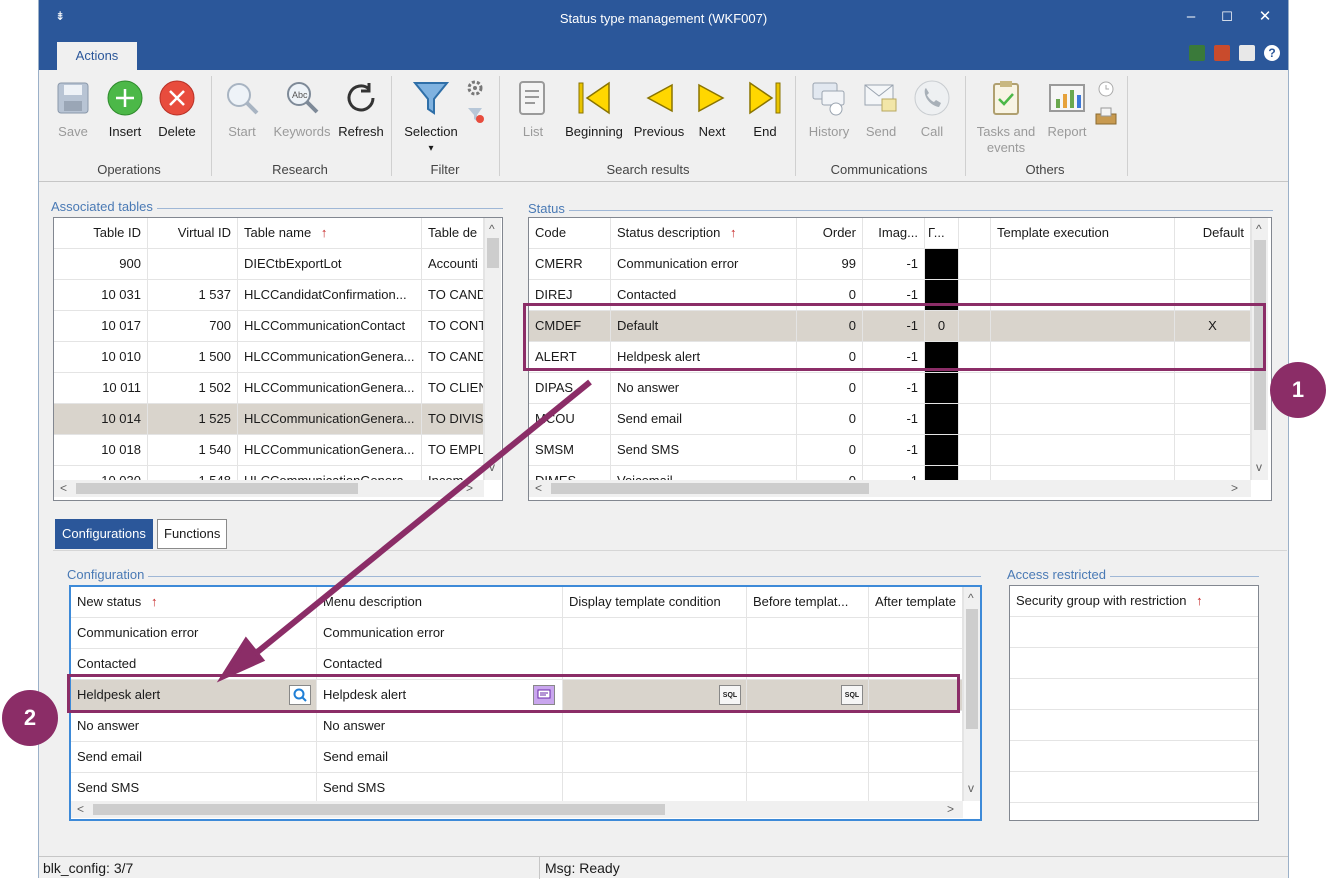  Describe the element at coordinates (894, 337) in the screenshot. I see `highlight-box-status-rows` at that location.